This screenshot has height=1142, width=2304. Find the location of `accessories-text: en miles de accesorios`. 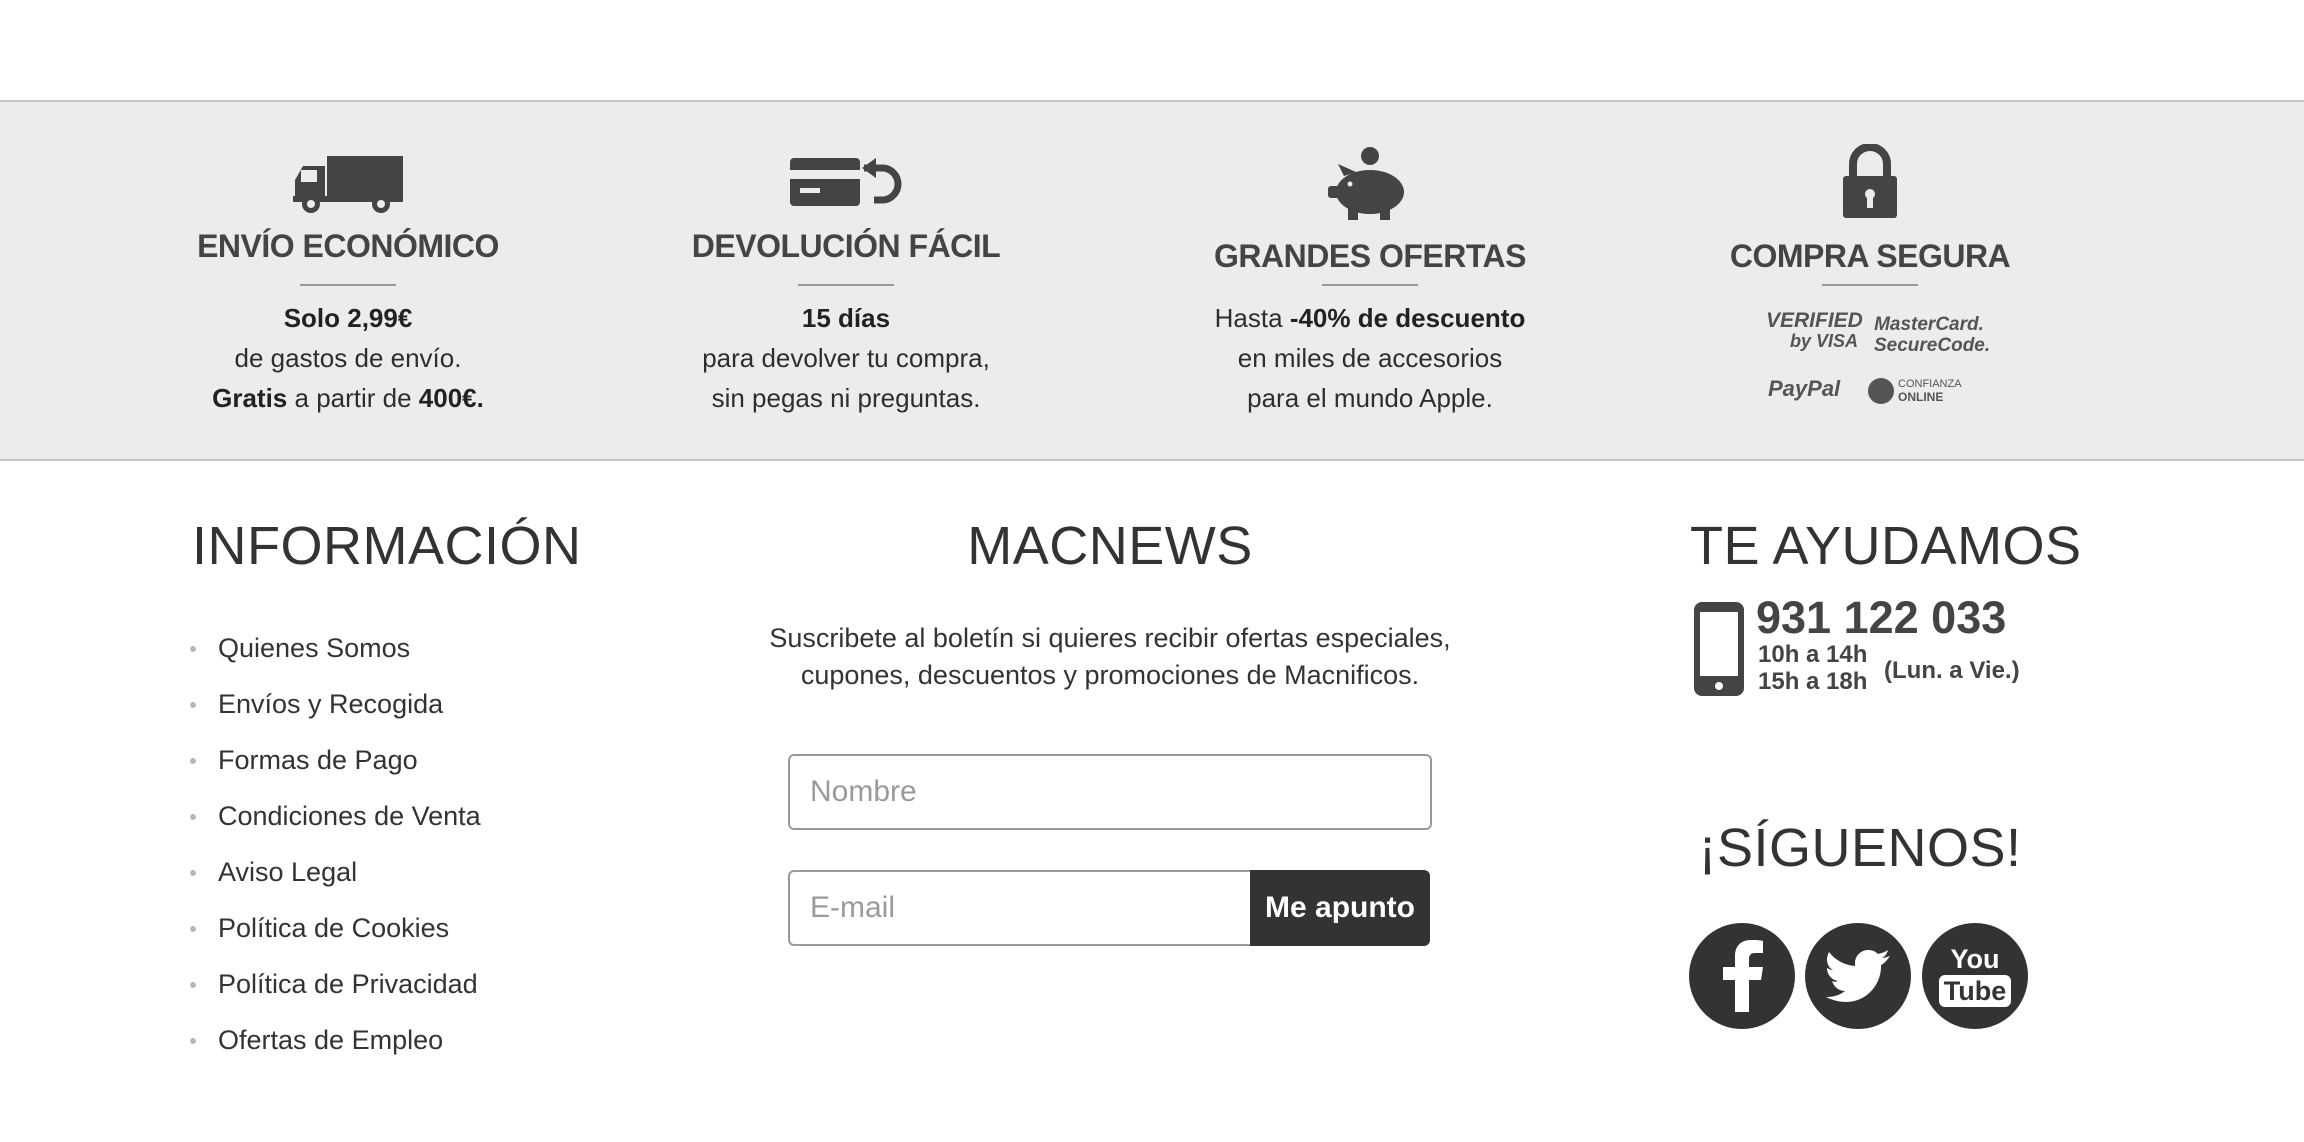

accessories-text: en miles de accesorios is located at coordinates (1370, 358).